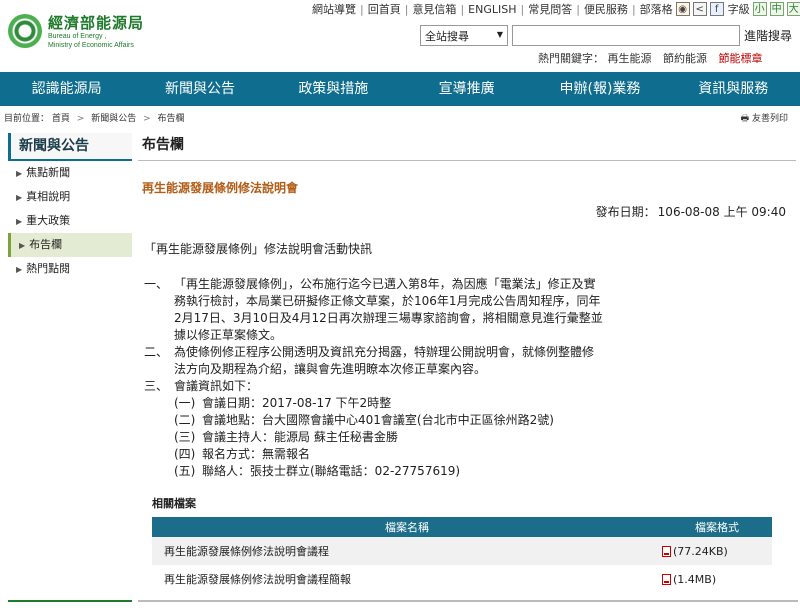 The width and height of the screenshot is (800, 611). Describe the element at coordinates (334, 9) in the screenshot. I see `toplink-sitemap: 網站導覽` at that location.